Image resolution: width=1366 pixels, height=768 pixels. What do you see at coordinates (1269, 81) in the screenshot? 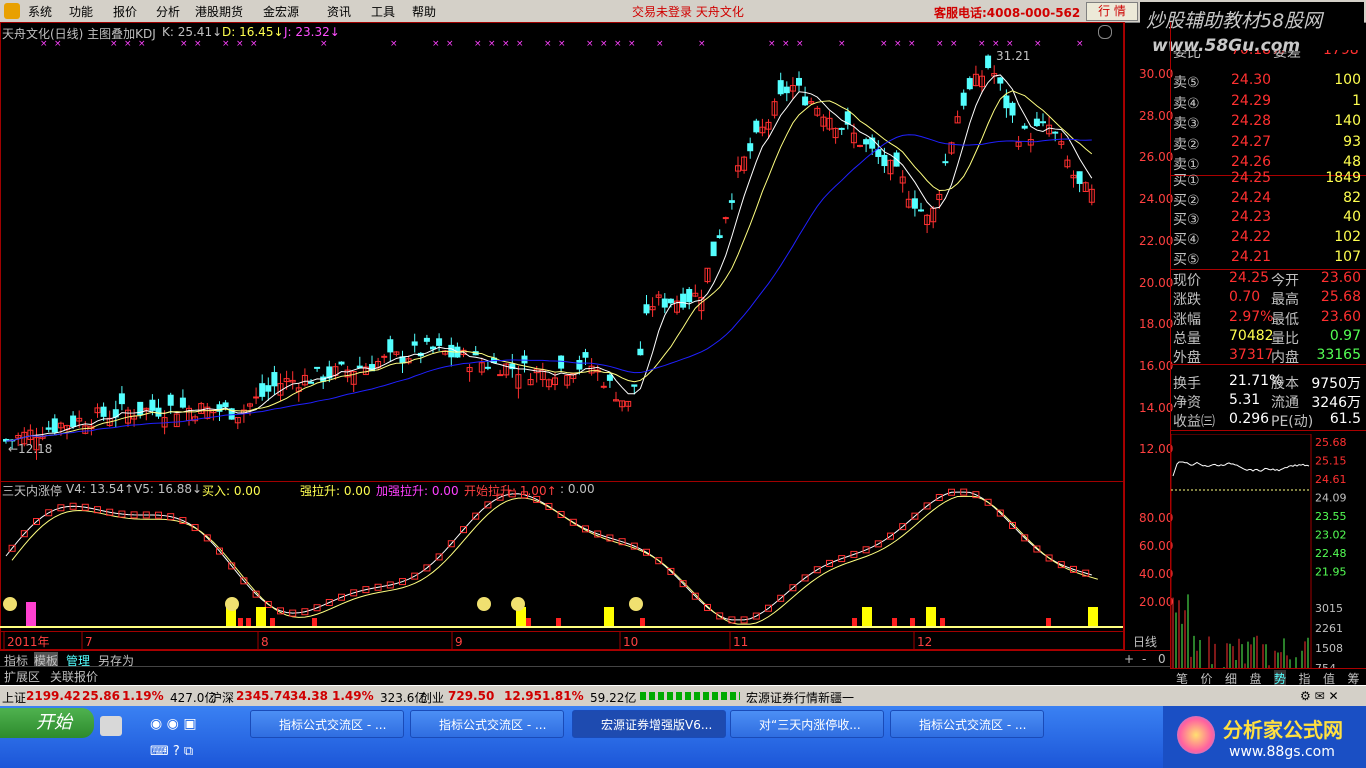
I see `sell-level-row: 卖⑤ 24.30 100` at bounding box center [1269, 81].